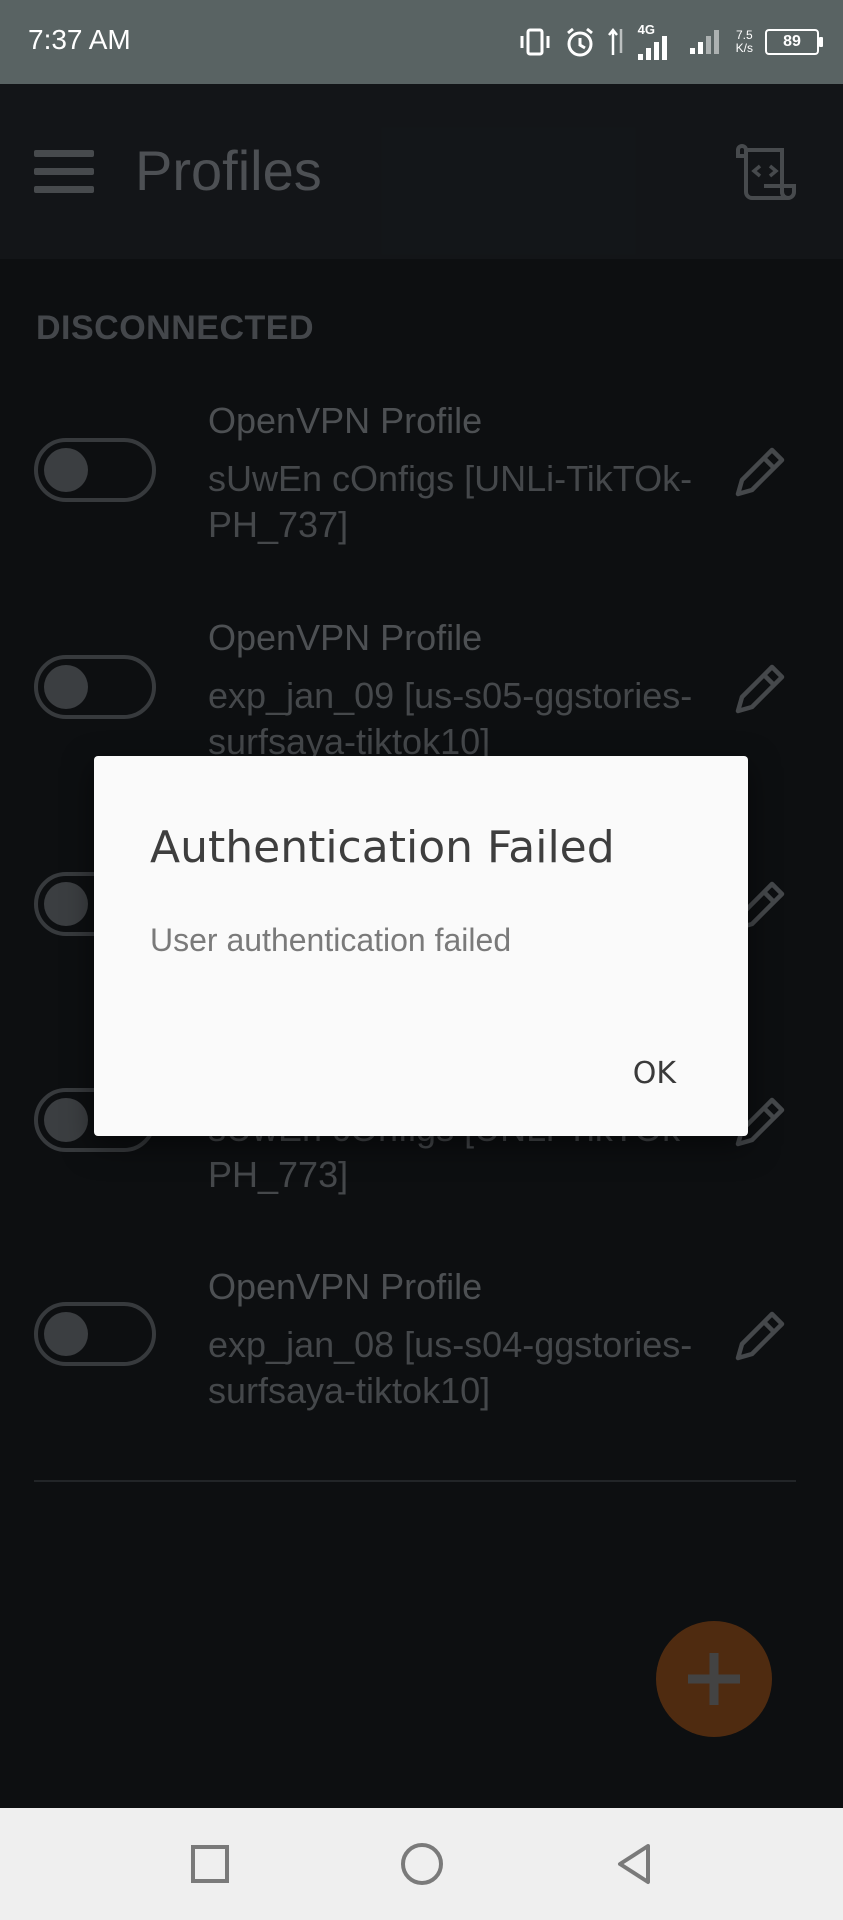 The height and width of the screenshot is (1920, 843). Describe the element at coordinates (535, 42) in the screenshot. I see `vibrate-icon` at that location.